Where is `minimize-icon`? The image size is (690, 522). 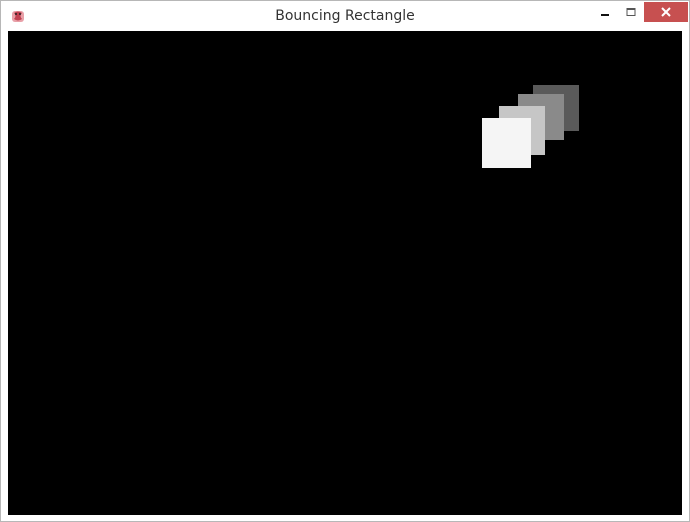 minimize-icon is located at coordinates (605, 15).